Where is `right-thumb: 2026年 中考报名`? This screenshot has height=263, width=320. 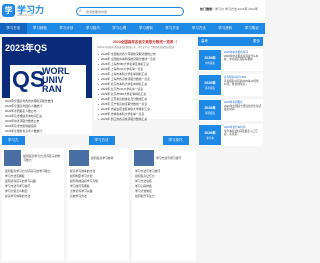 right-thumb: 2026年 中考报名 is located at coordinates (210, 60).